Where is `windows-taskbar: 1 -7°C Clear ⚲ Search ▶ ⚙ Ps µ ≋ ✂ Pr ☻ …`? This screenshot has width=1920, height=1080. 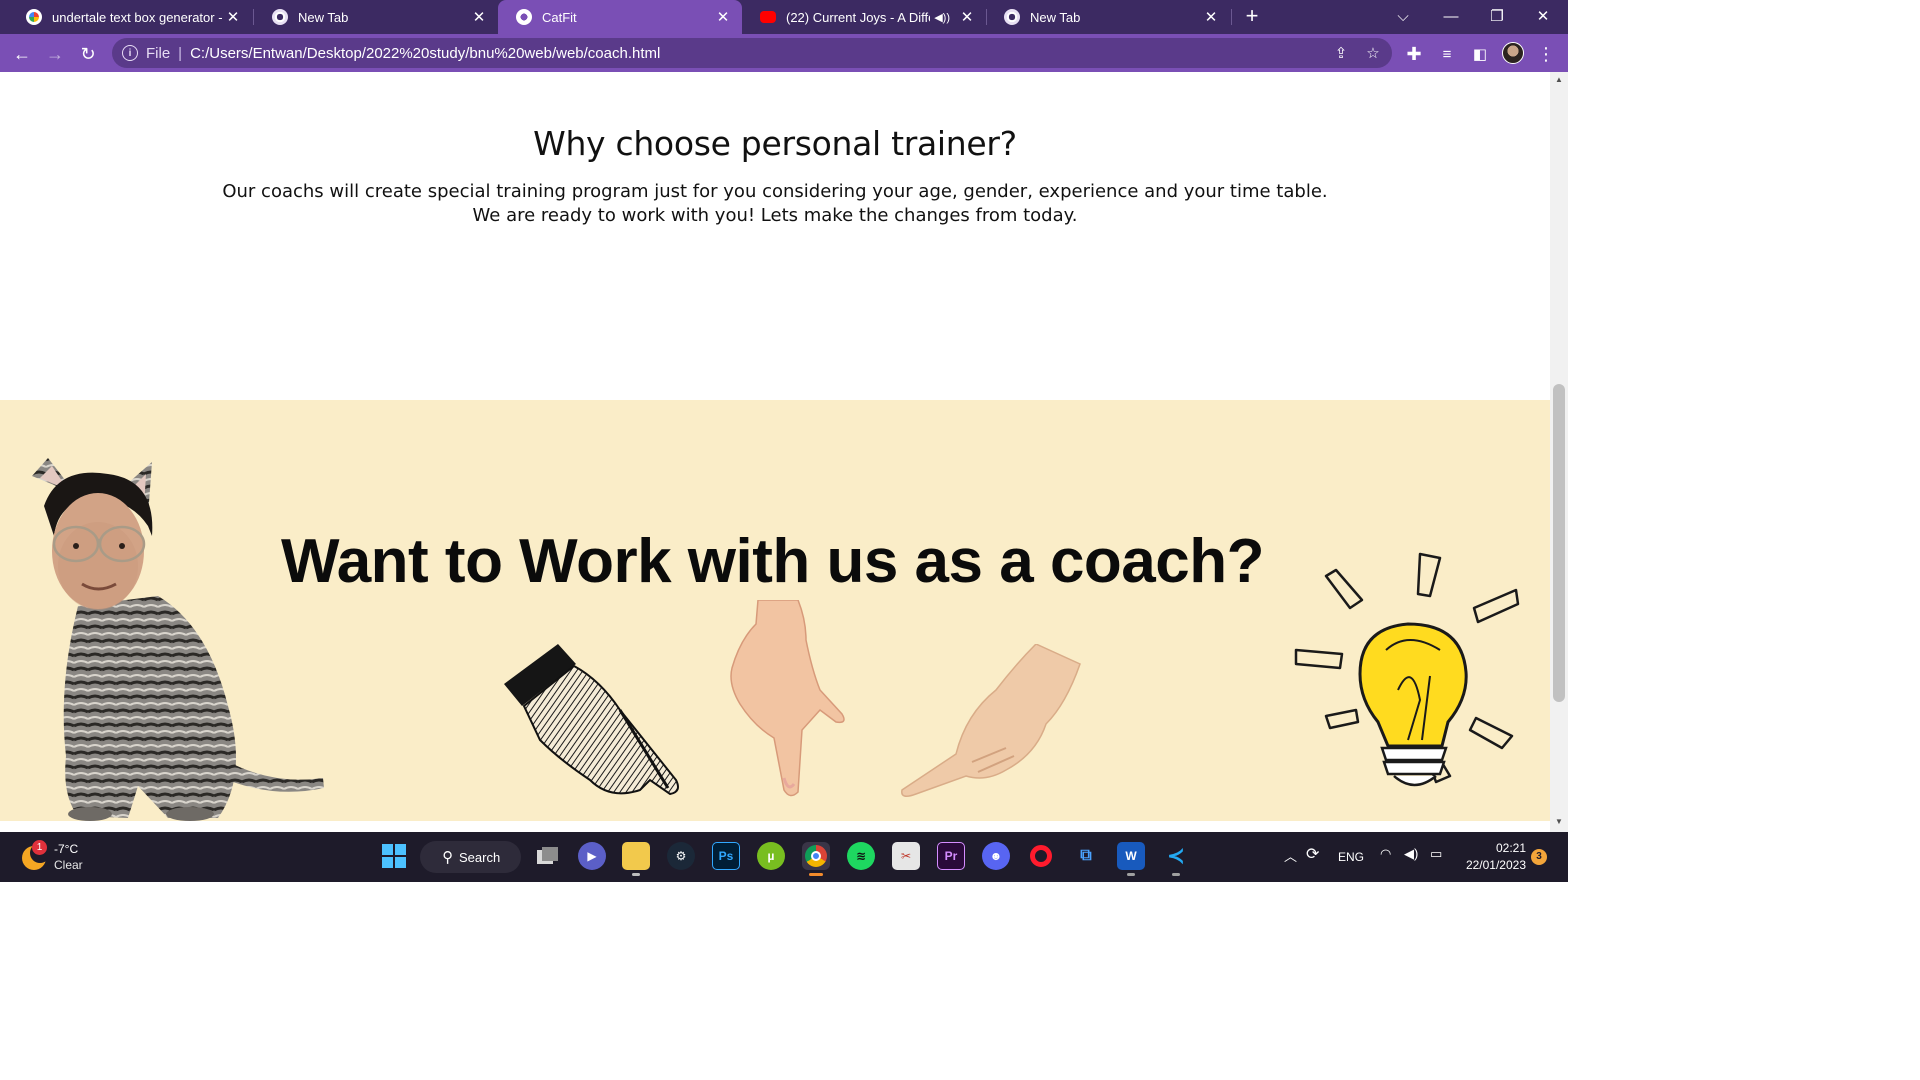
windows-taskbar: 1 -7°C Clear ⚲ Search ▶ ⚙ Ps µ ≋ ✂ Pr ☻ … is located at coordinates (784, 857).